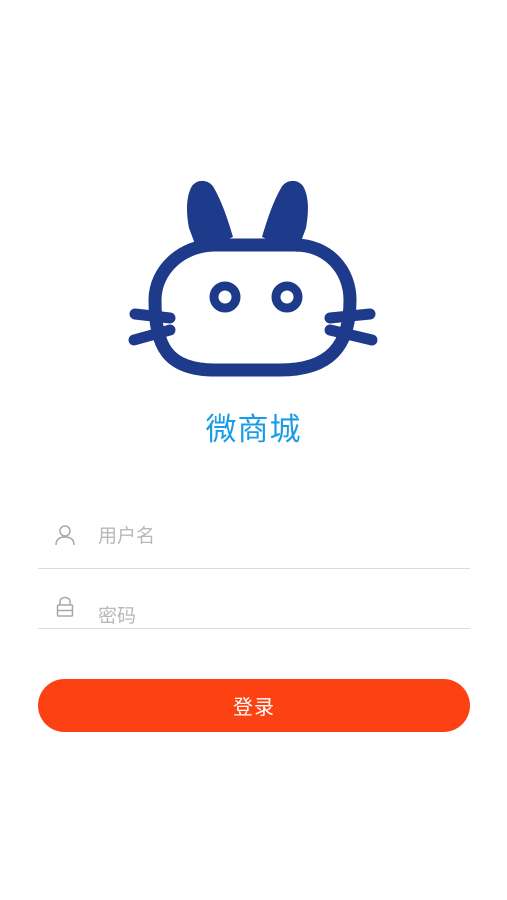  Describe the element at coordinates (278, 536) in the screenshot. I see `username-input` at that location.